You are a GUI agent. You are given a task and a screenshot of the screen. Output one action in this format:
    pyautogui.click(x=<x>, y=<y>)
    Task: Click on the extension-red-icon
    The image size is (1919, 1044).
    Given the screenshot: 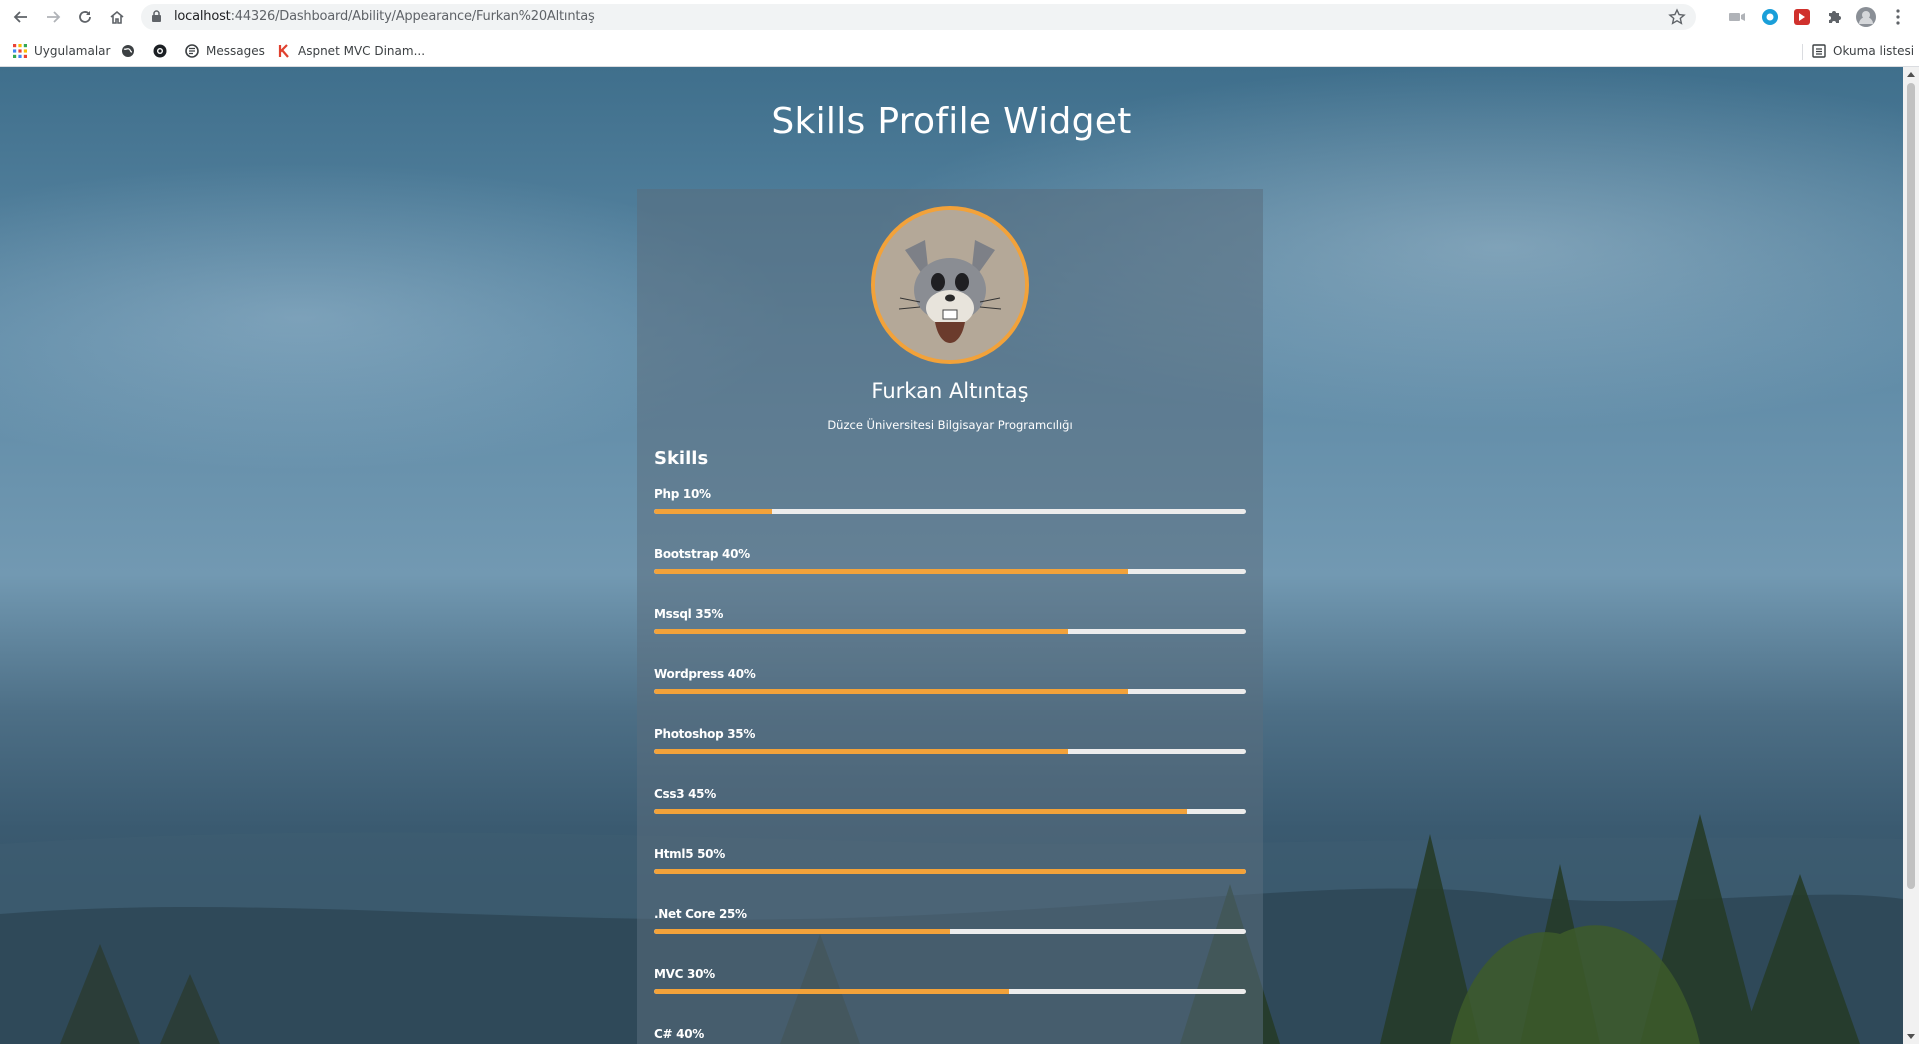 What is the action you would take?
    pyautogui.click(x=1802, y=17)
    